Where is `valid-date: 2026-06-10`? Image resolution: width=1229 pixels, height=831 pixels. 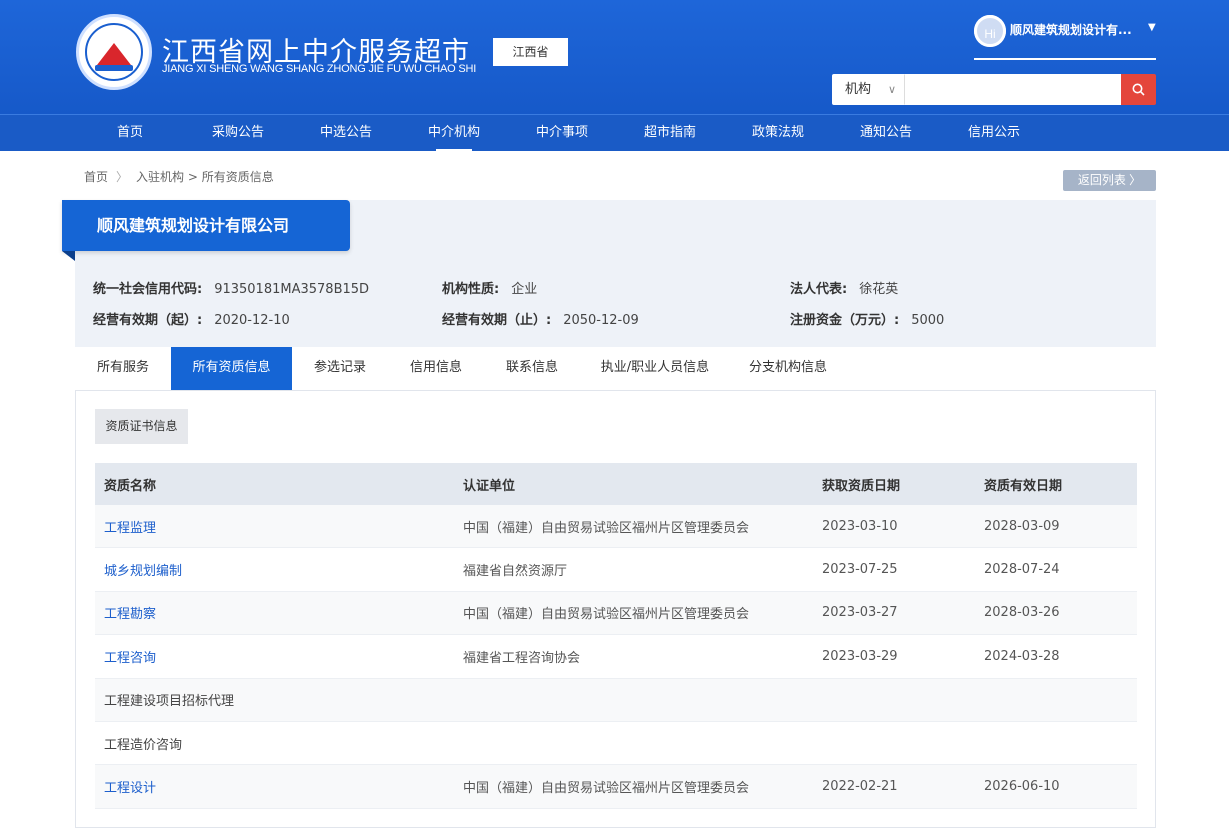
valid-date: 2026-06-10 is located at coordinates (1022, 787).